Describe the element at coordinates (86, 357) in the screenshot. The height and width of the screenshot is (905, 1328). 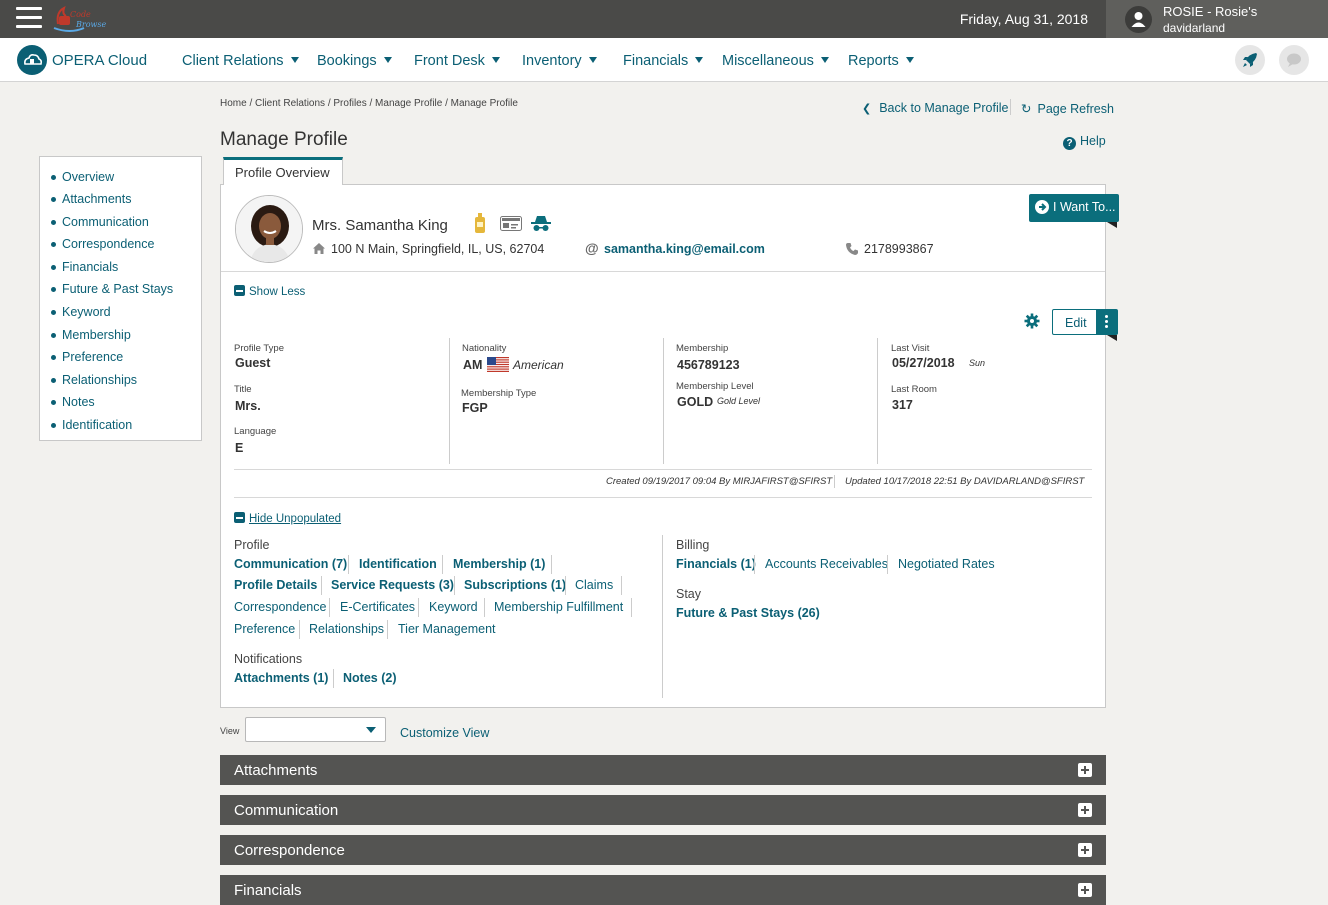
I see `sidenav-preference: Preference` at that location.